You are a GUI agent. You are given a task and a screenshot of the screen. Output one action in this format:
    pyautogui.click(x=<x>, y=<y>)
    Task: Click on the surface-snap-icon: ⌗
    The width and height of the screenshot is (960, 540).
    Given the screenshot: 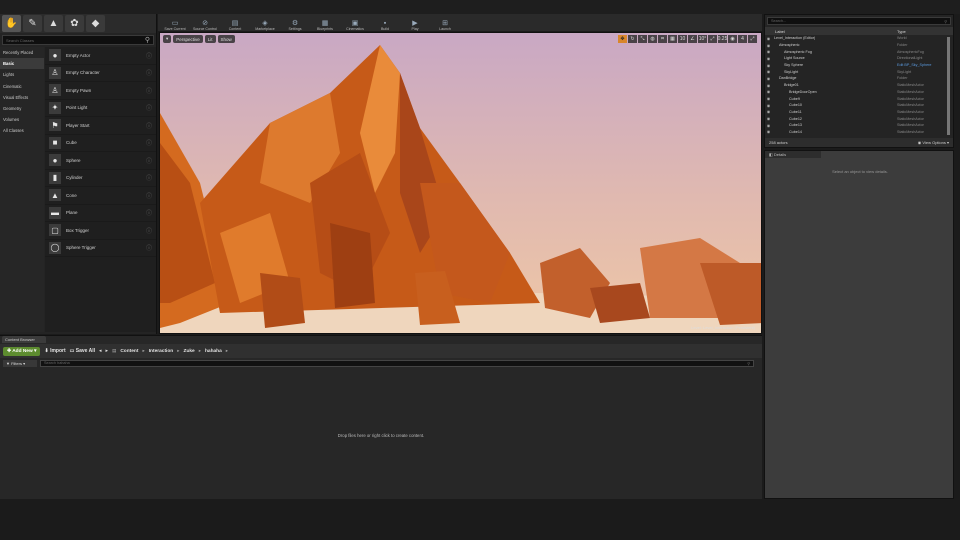 What is the action you would take?
    pyautogui.click(x=662, y=39)
    